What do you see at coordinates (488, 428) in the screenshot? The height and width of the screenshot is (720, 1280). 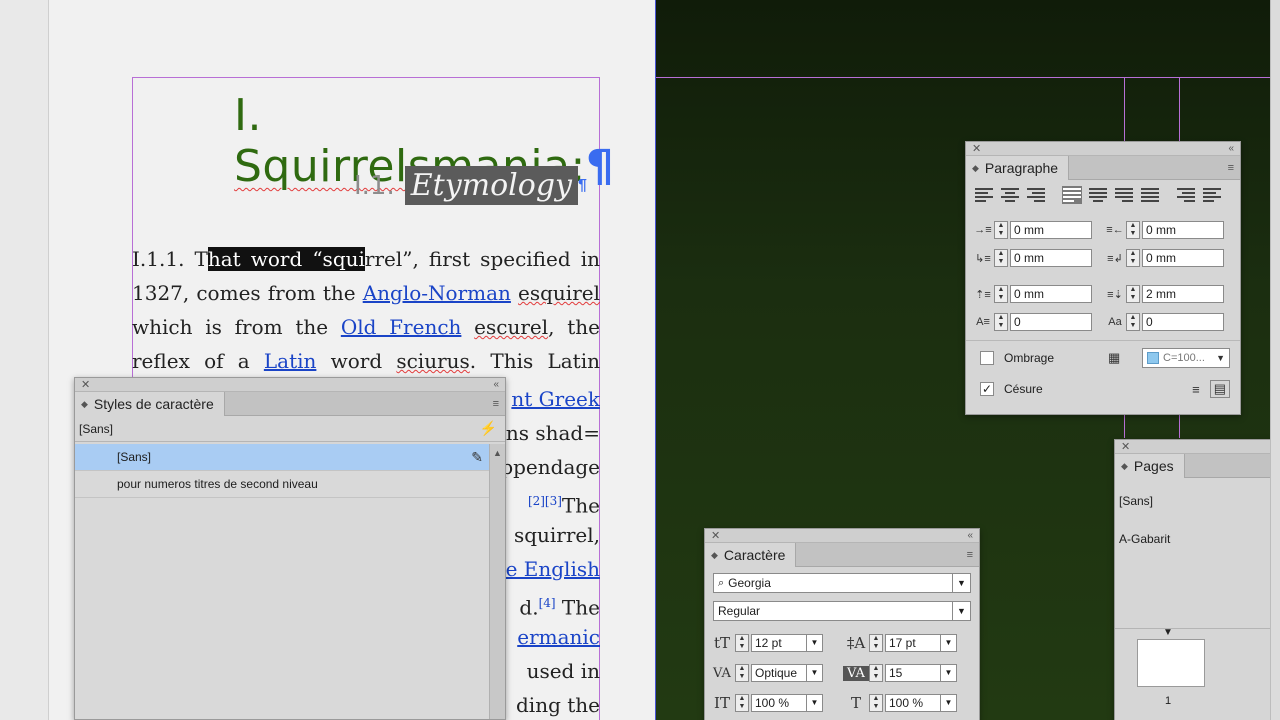 I see `lightning-icon: ⚡` at bounding box center [488, 428].